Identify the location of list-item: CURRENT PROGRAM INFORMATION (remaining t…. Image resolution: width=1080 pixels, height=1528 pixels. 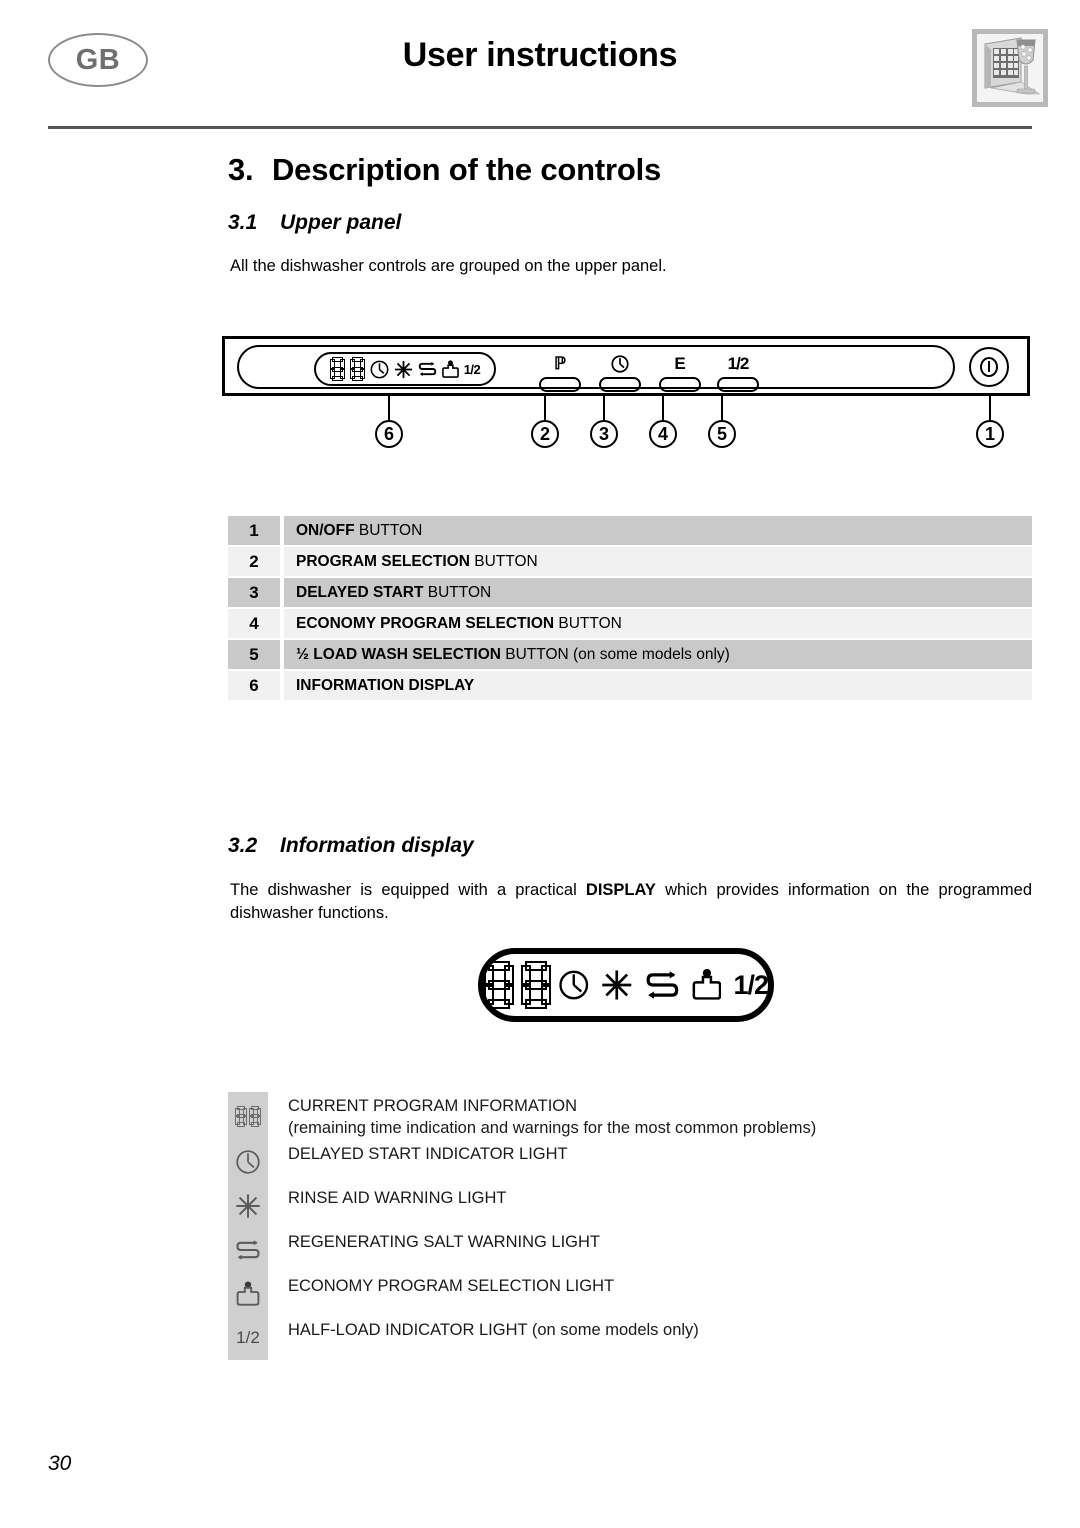
(628, 1116).